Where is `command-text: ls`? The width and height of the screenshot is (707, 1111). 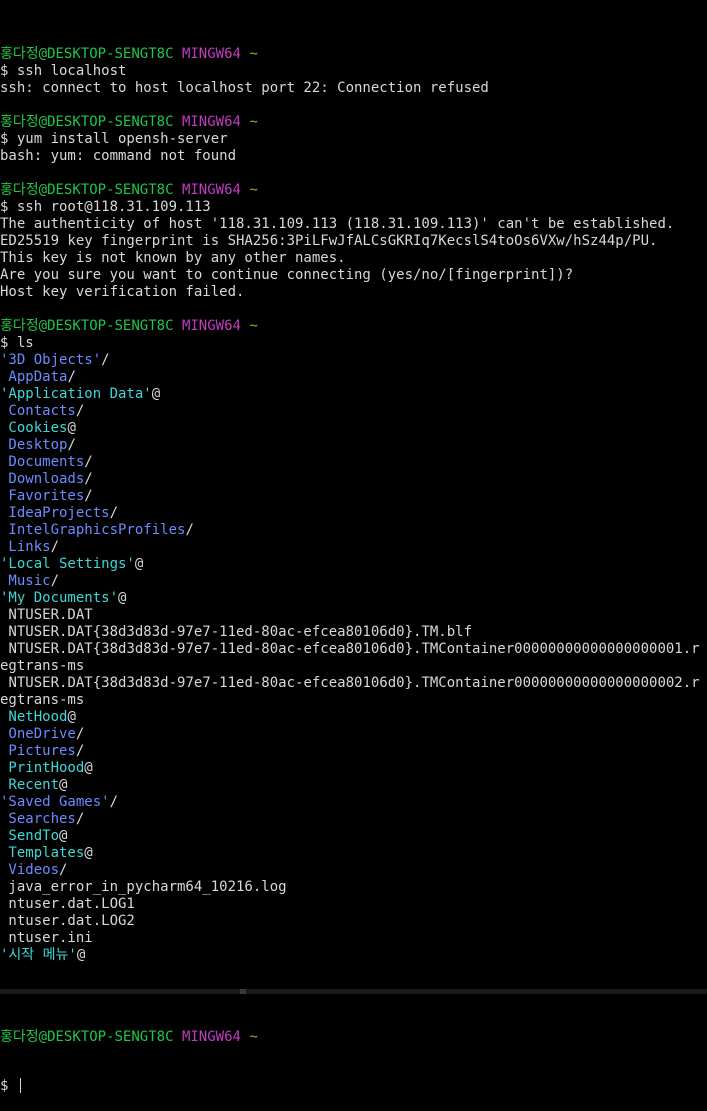
command-text: ls is located at coordinates (25, 343).